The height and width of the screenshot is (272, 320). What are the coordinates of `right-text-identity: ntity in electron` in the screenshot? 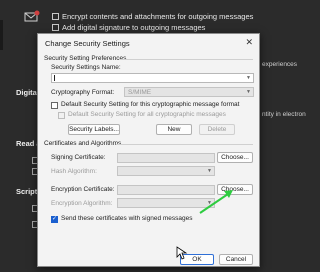 It's located at (284, 114).